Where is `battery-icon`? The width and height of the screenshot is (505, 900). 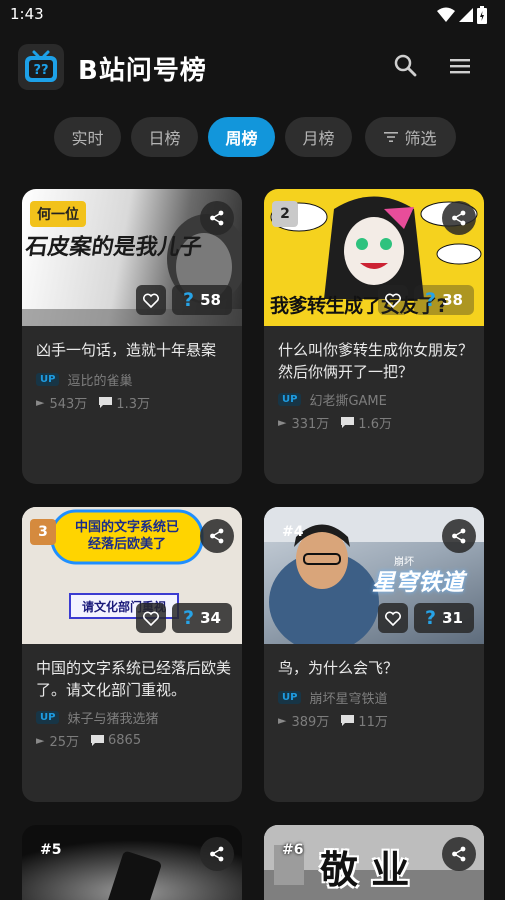
battery-icon is located at coordinates (482, 15).